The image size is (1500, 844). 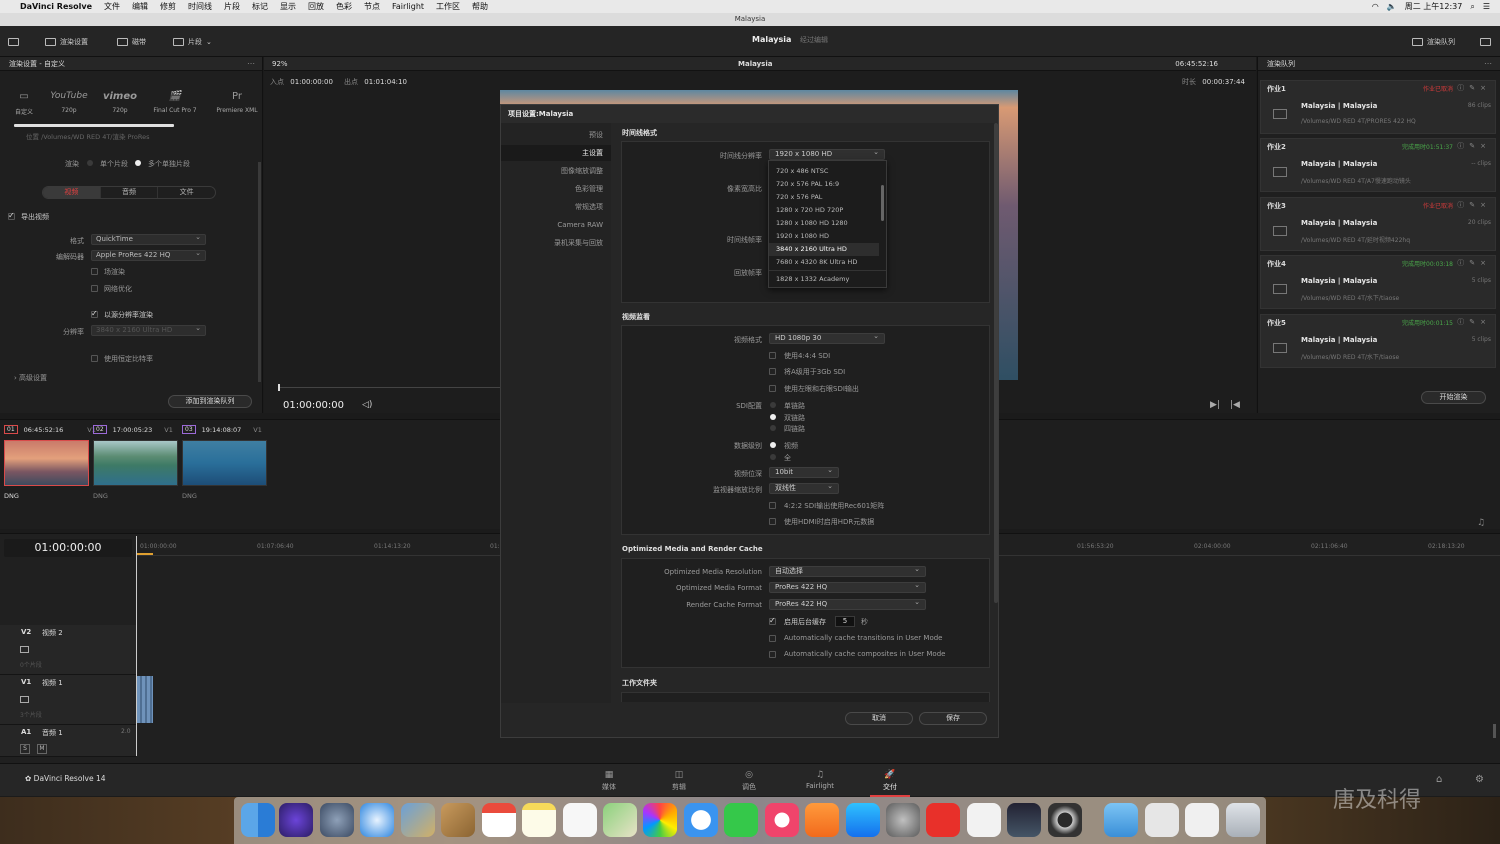 I want to click on menu-mark: 标记, so click(x=260, y=6).